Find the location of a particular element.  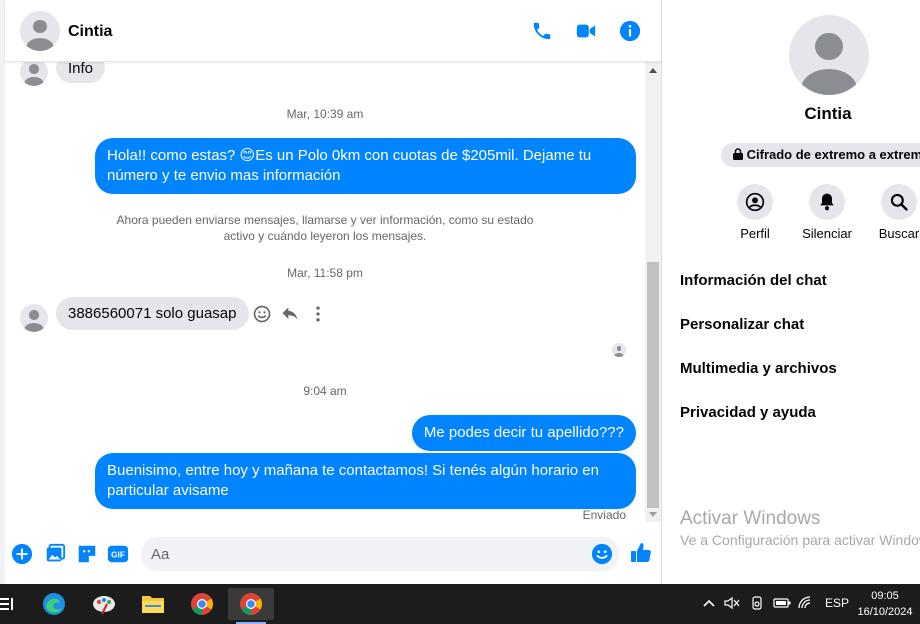

edge-app is located at coordinates (54, 604).